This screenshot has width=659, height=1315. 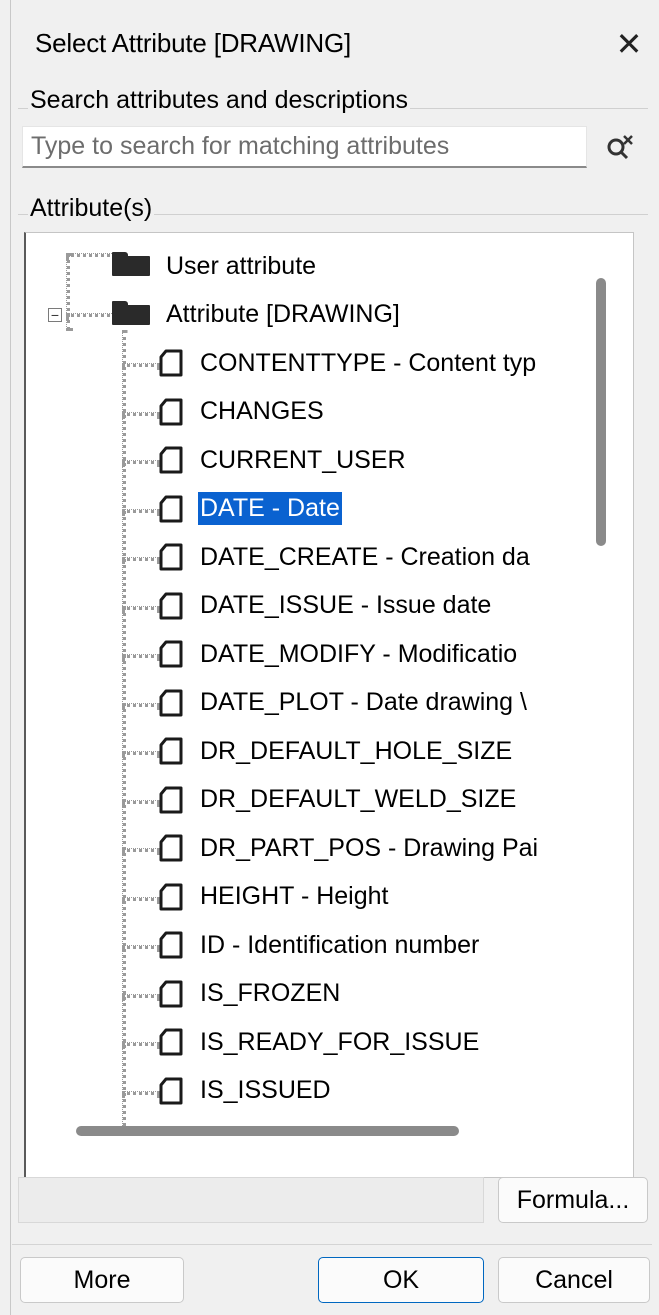 I want to click on attributes-legend: Attribute(s), so click(x=91, y=208).